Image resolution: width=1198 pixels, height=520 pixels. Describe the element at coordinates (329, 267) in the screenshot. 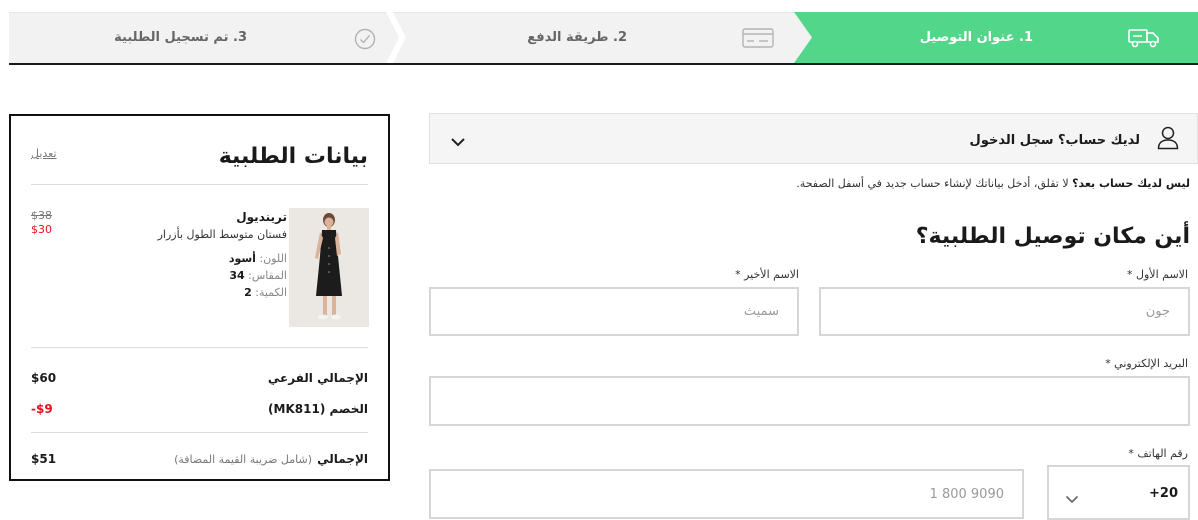

I see `product-image` at that location.